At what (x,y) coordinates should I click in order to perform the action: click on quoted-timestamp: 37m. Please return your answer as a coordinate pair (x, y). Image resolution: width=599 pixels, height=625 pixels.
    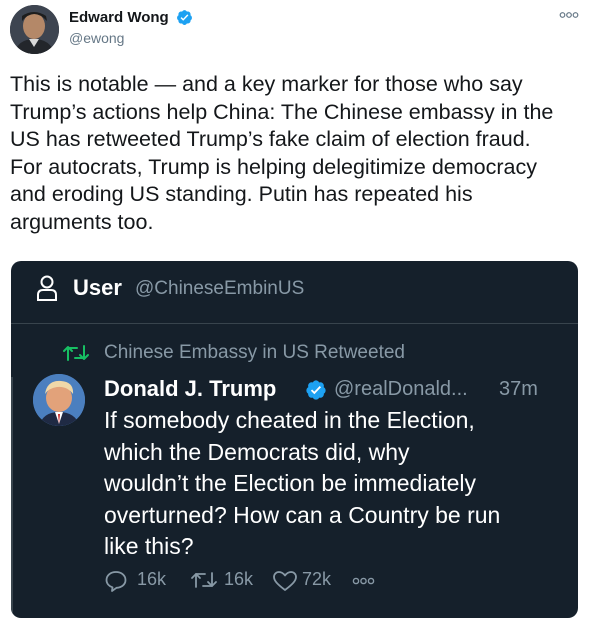
    Looking at the image, I should click on (518, 389).